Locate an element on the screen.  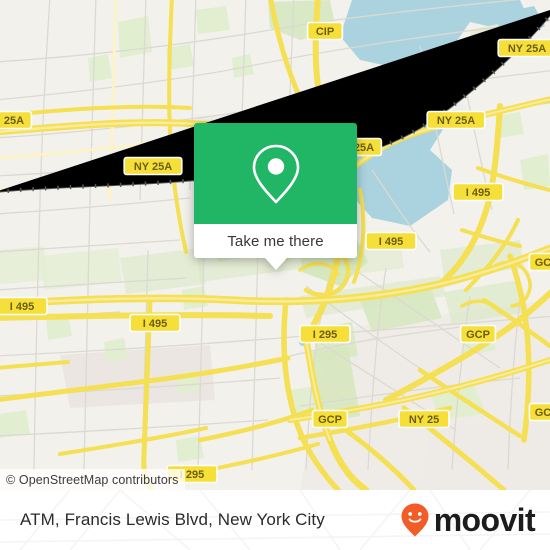
moovit-pin-smile-icon is located at coordinates (415, 520).